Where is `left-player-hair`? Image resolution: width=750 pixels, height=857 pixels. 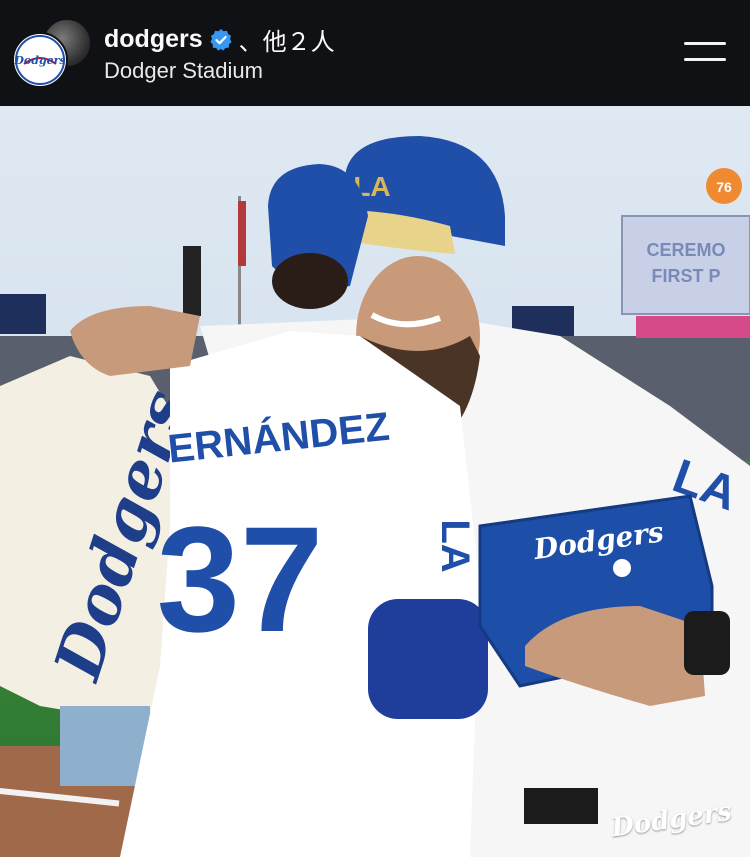 left-player-hair is located at coordinates (310, 281).